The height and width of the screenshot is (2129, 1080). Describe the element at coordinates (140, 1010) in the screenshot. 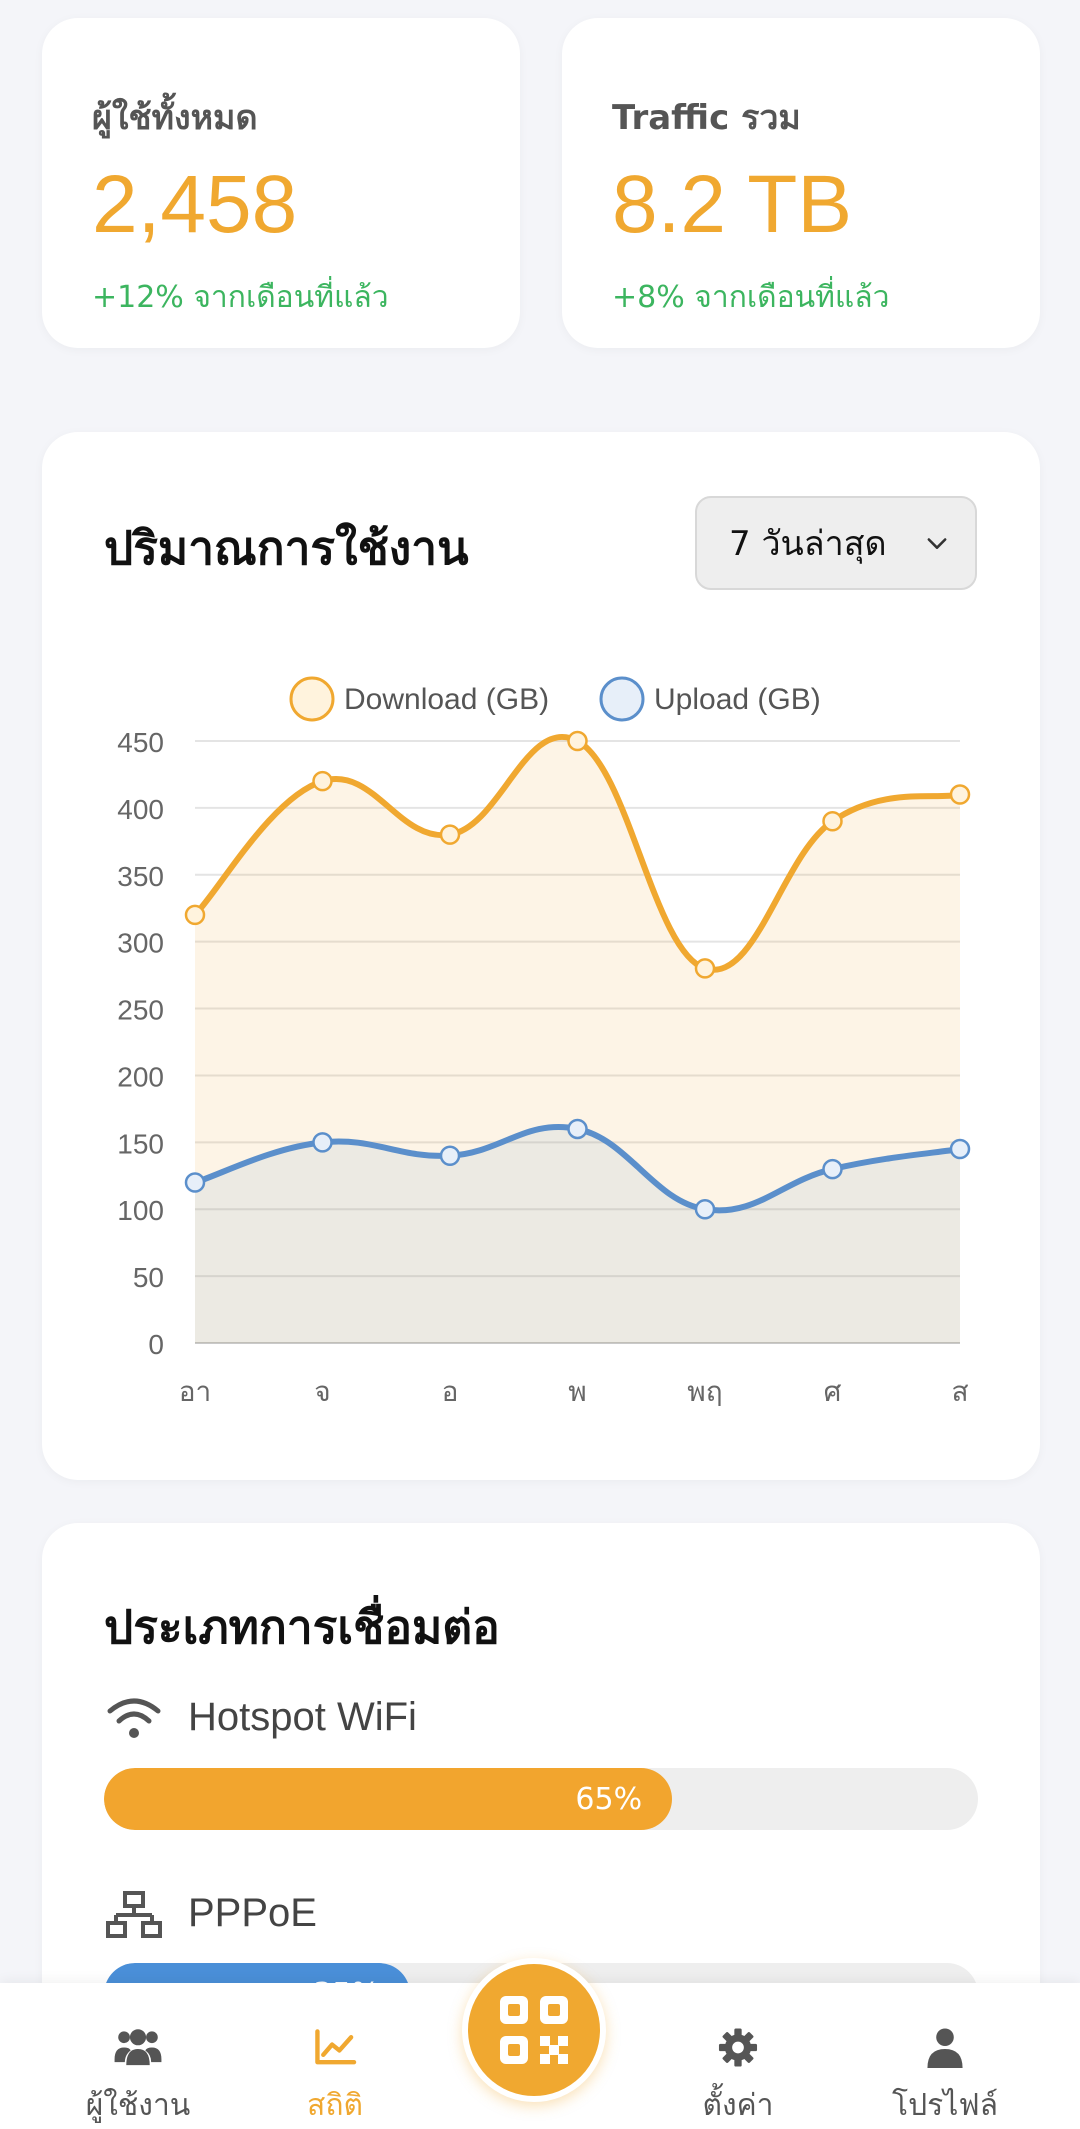

I see `y-tick-label: 250` at that location.